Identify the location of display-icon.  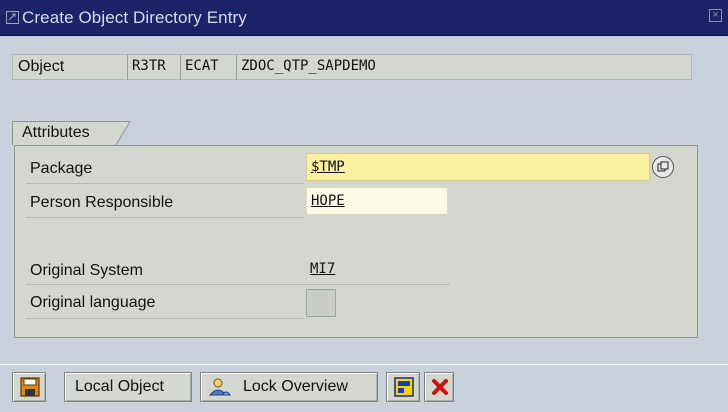
(404, 387).